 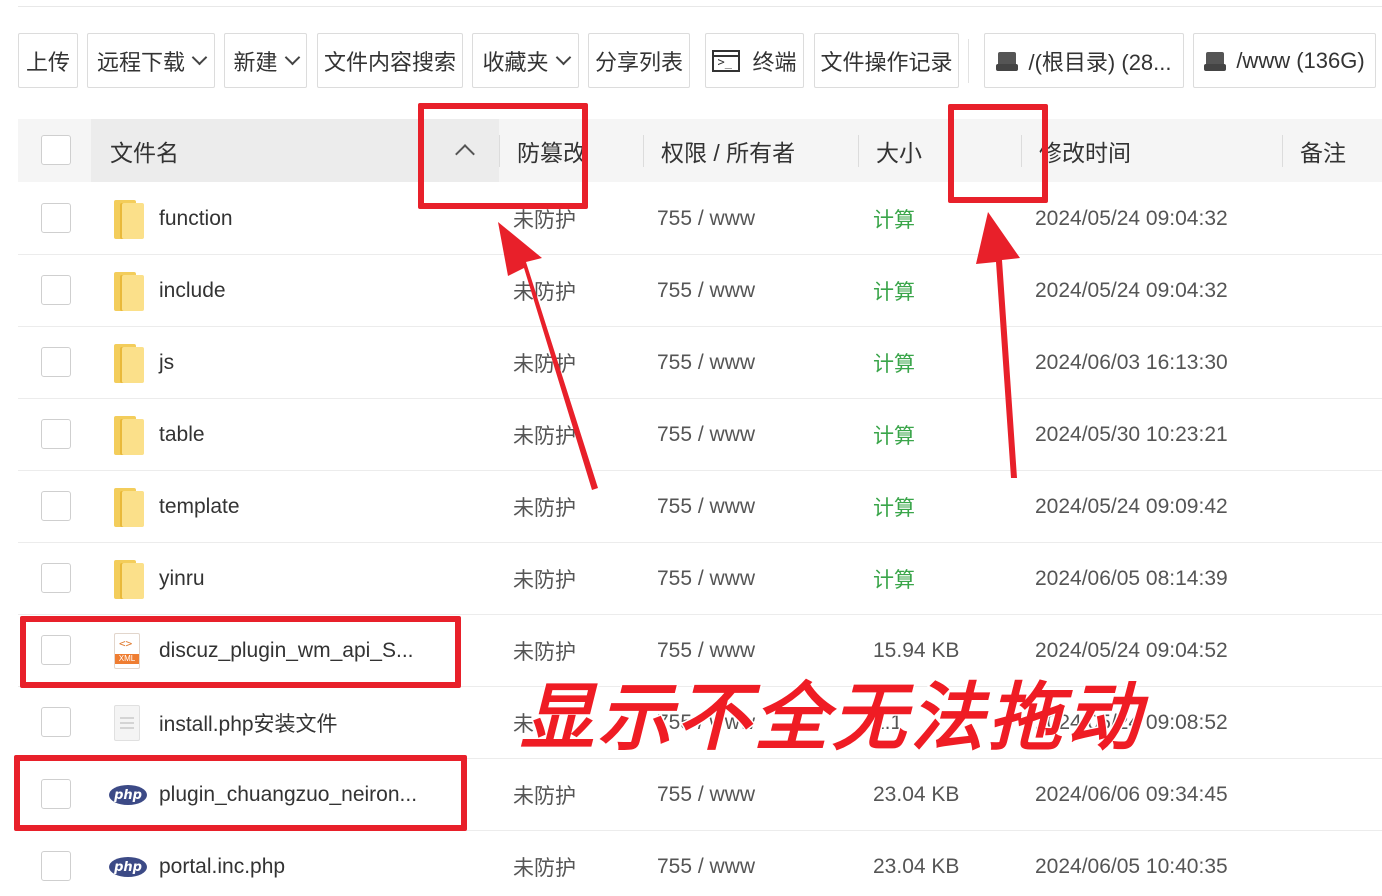 I want to click on arrow-to-size, so click(x=998, y=345).